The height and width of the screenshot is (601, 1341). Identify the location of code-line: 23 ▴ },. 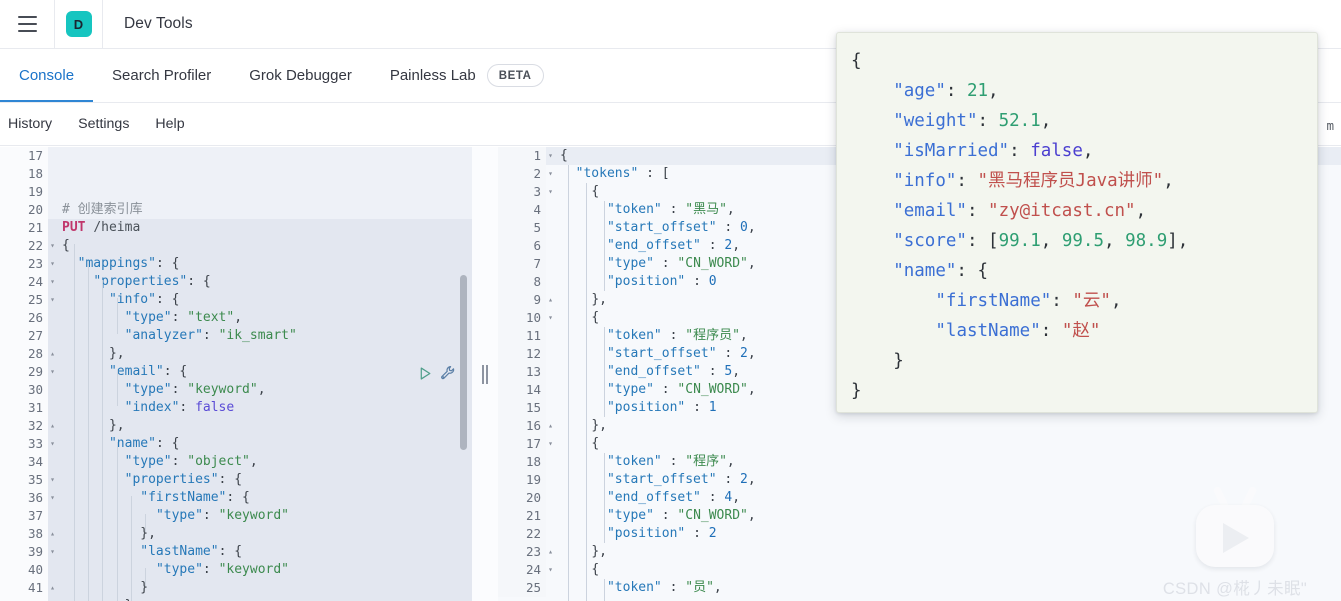
(919, 552).